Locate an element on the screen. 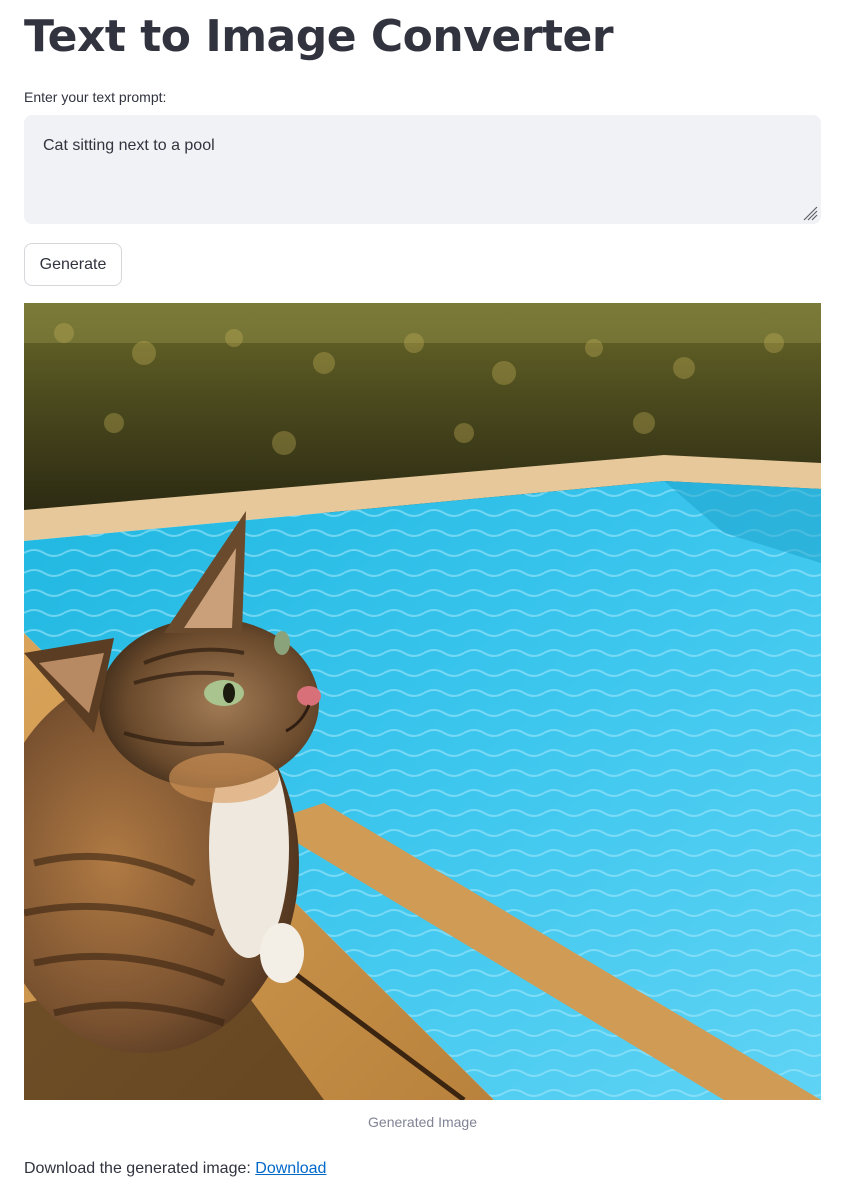 The width and height of the screenshot is (847, 1187). prompt-textarea-container: Cat sitting next to a pool is located at coordinates (422, 169).